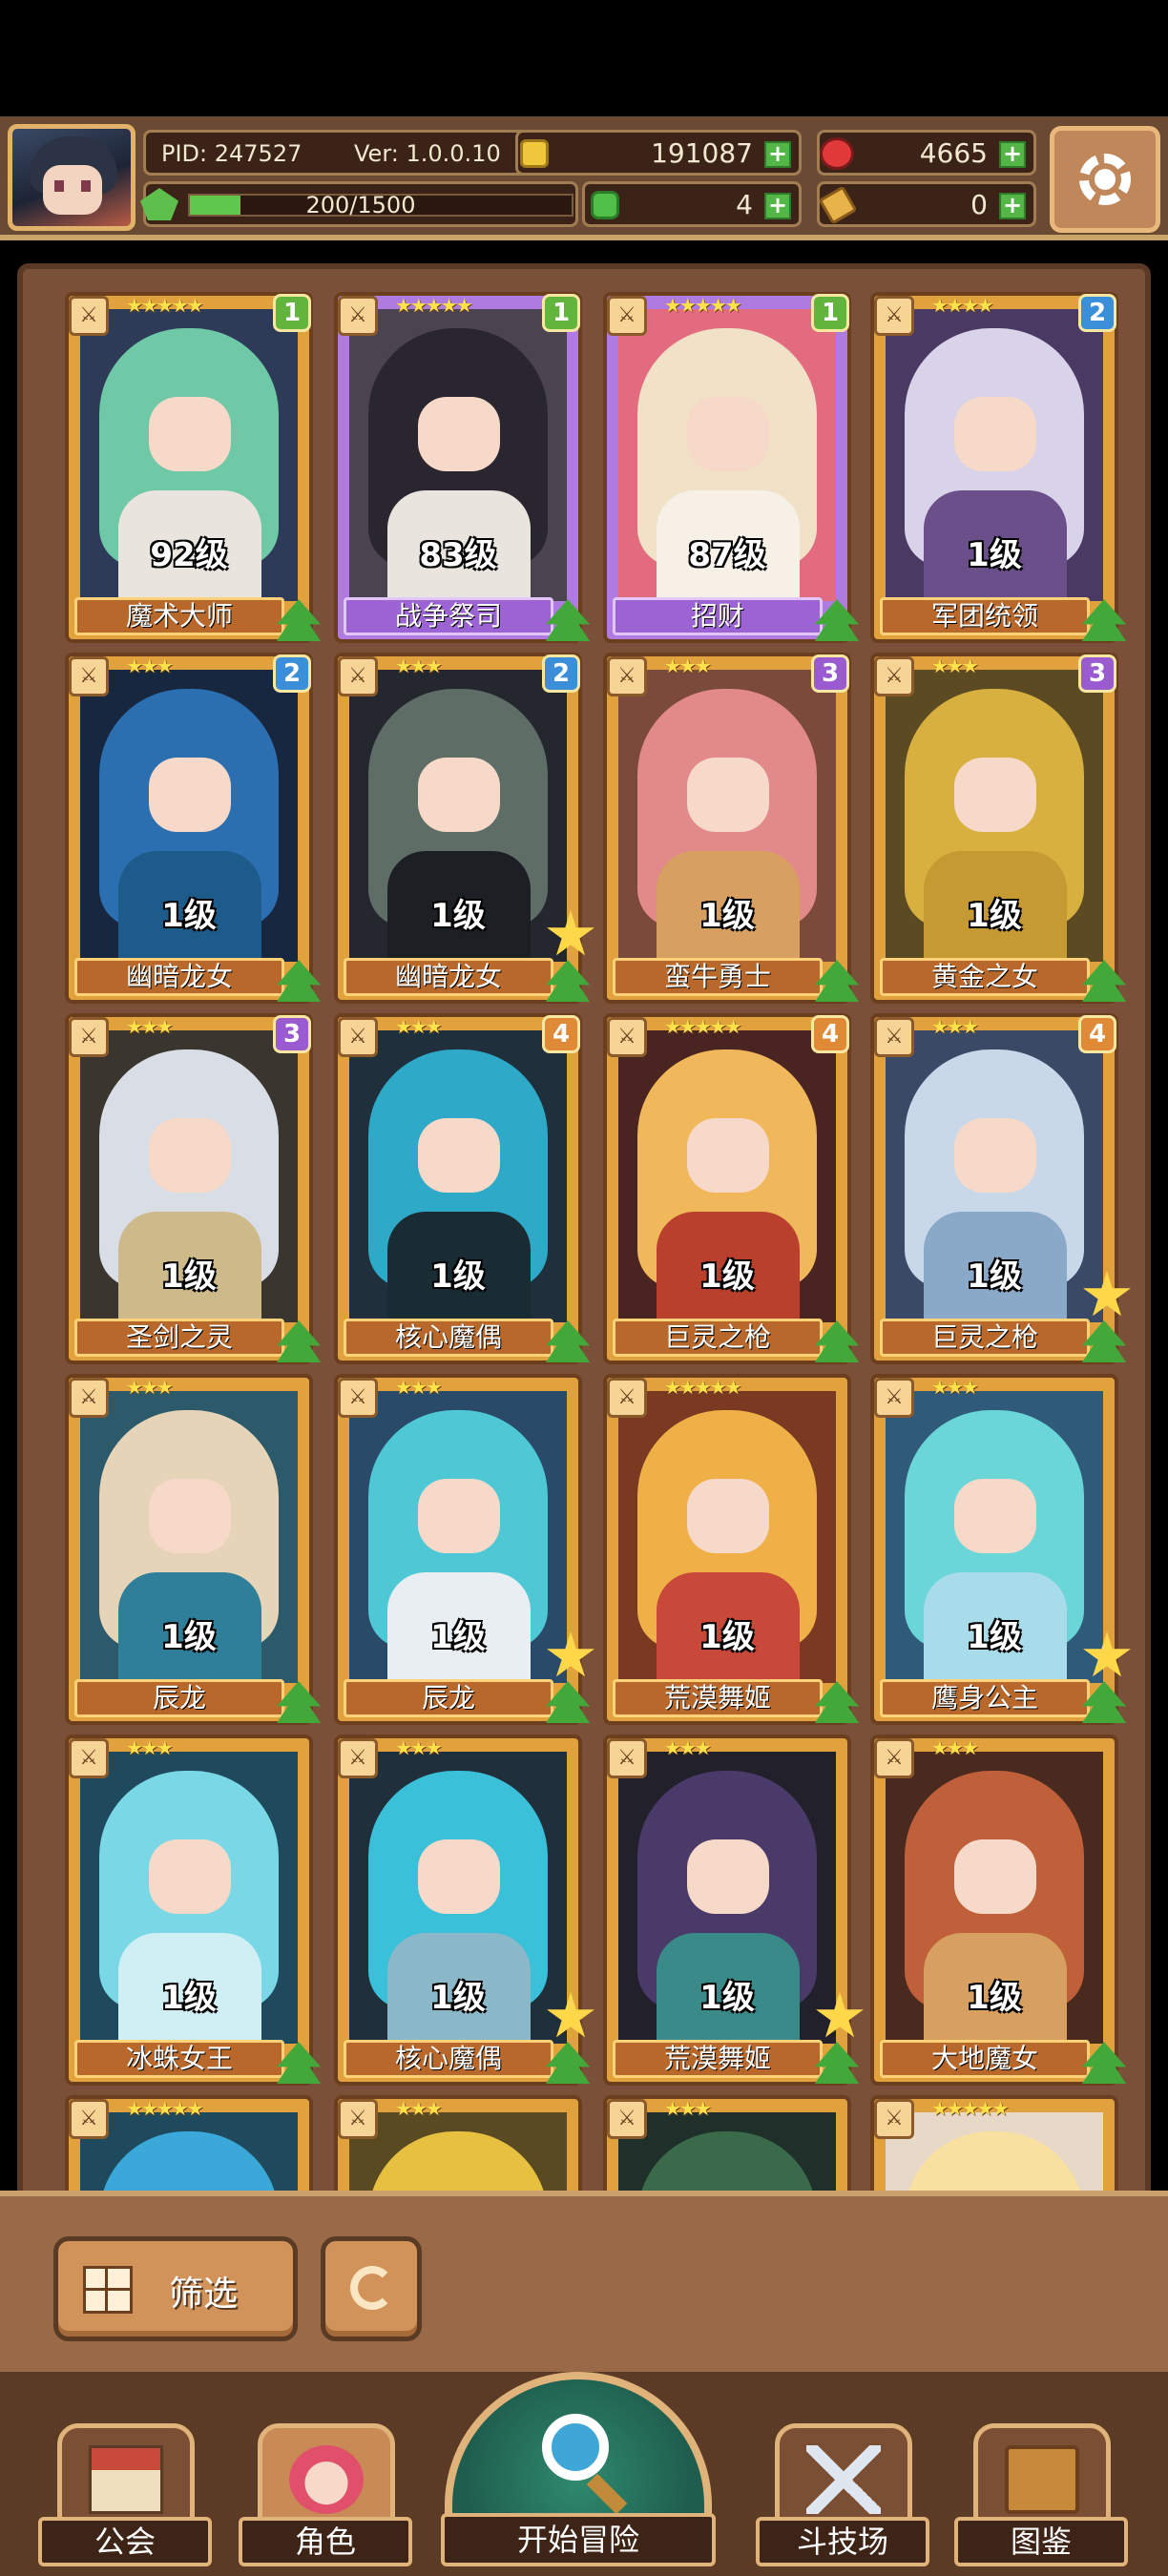 The width and height of the screenshot is (1168, 2576). I want to click on hero-card: ⚔ ★★★★ 2 1级军团统领, so click(998, 467).